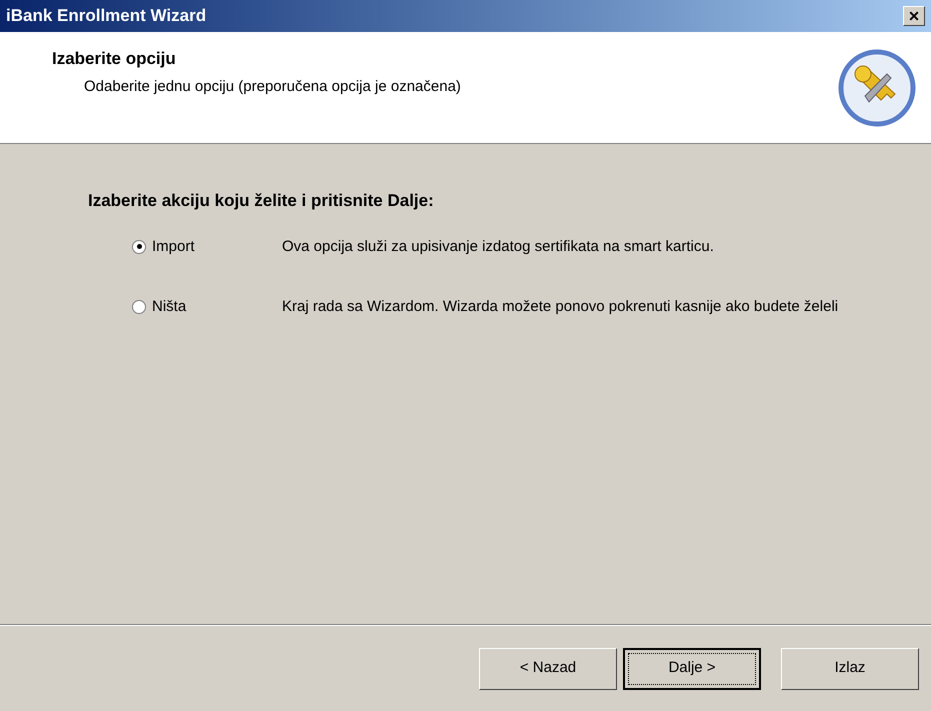  Describe the element at coordinates (207, 307) in the screenshot. I see `radio-option: Ništa` at that location.